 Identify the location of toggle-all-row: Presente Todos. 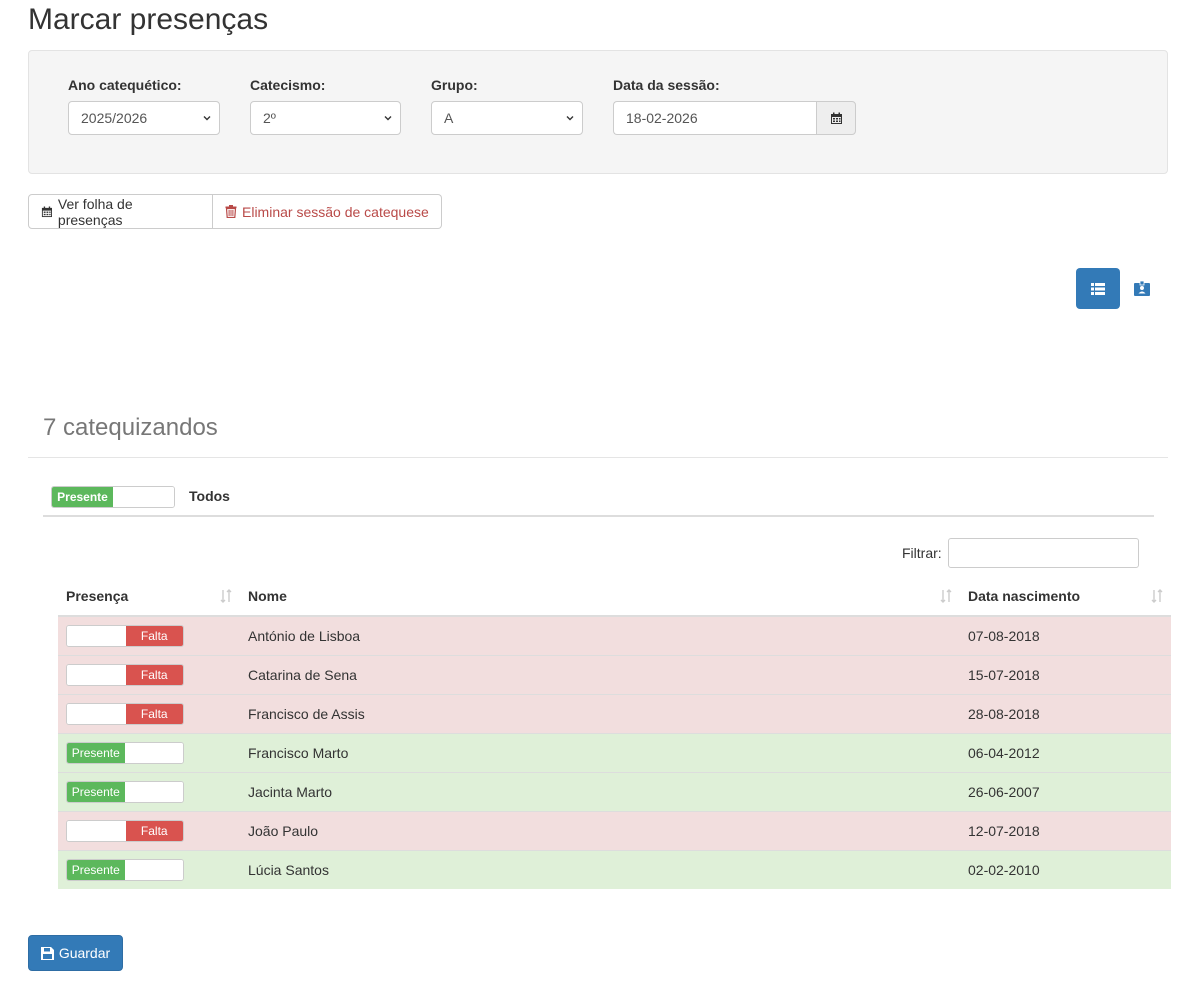
(598, 496).